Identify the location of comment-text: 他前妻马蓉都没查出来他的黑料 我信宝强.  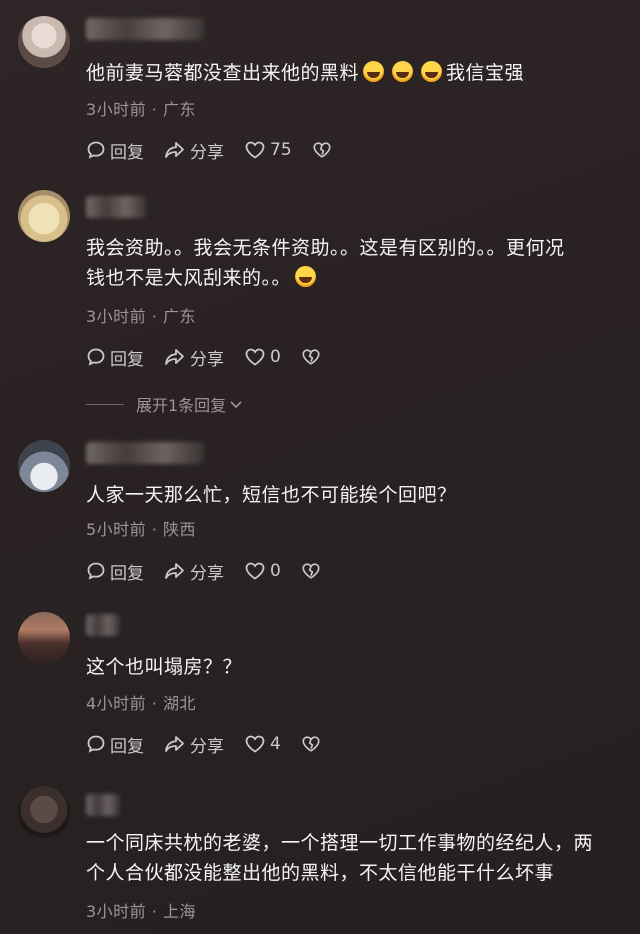
(359, 73).